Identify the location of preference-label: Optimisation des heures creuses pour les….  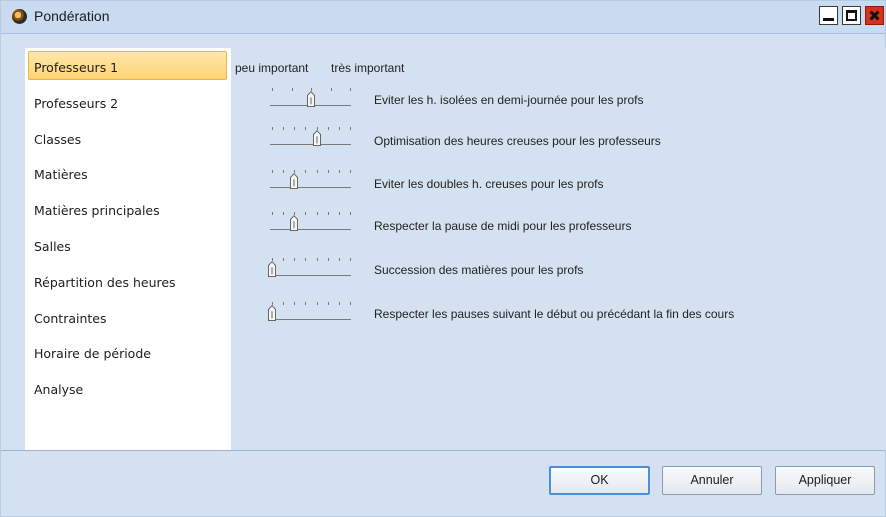
(517, 141).